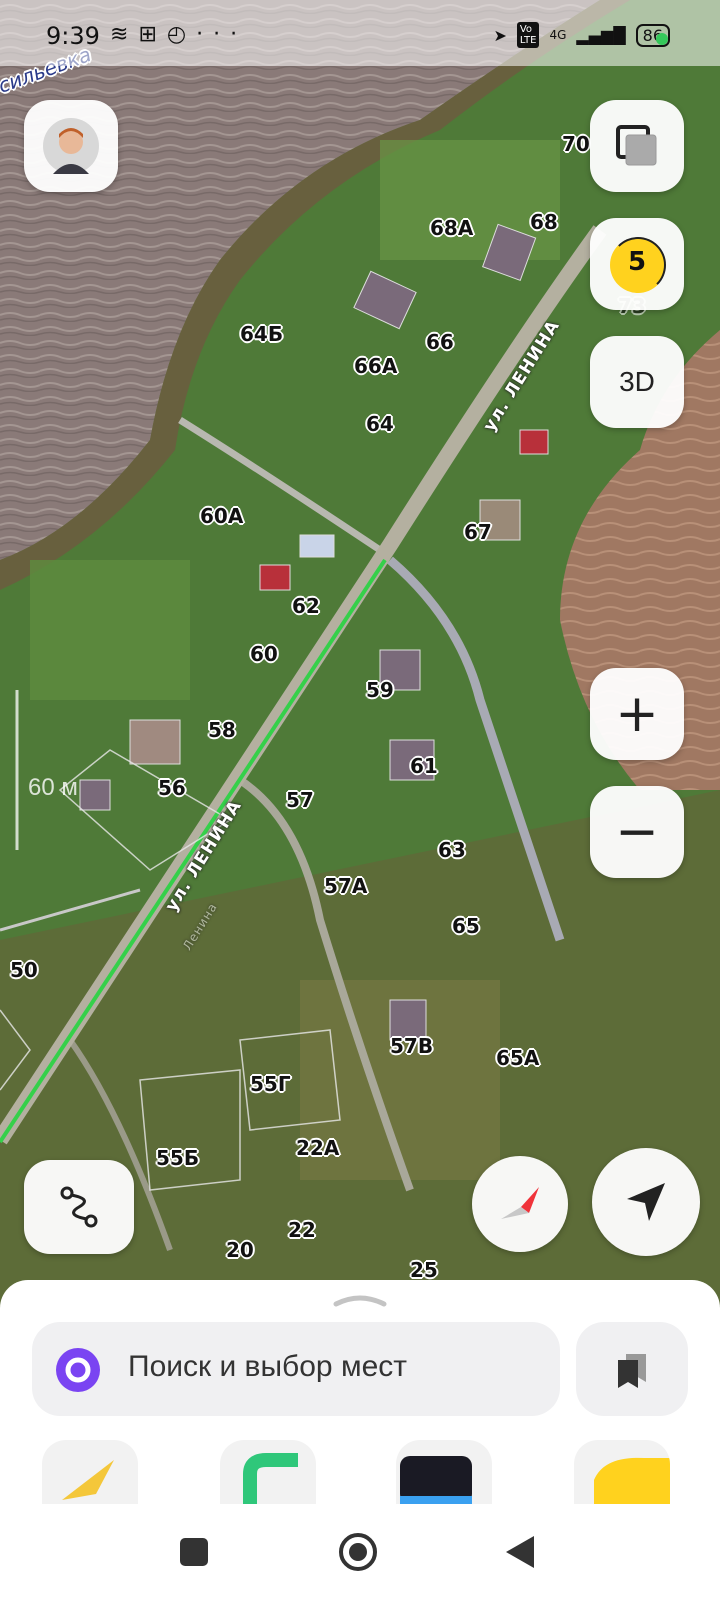 The width and height of the screenshot is (720, 1600). I want to click on zoom-out-button: −, so click(637, 832).